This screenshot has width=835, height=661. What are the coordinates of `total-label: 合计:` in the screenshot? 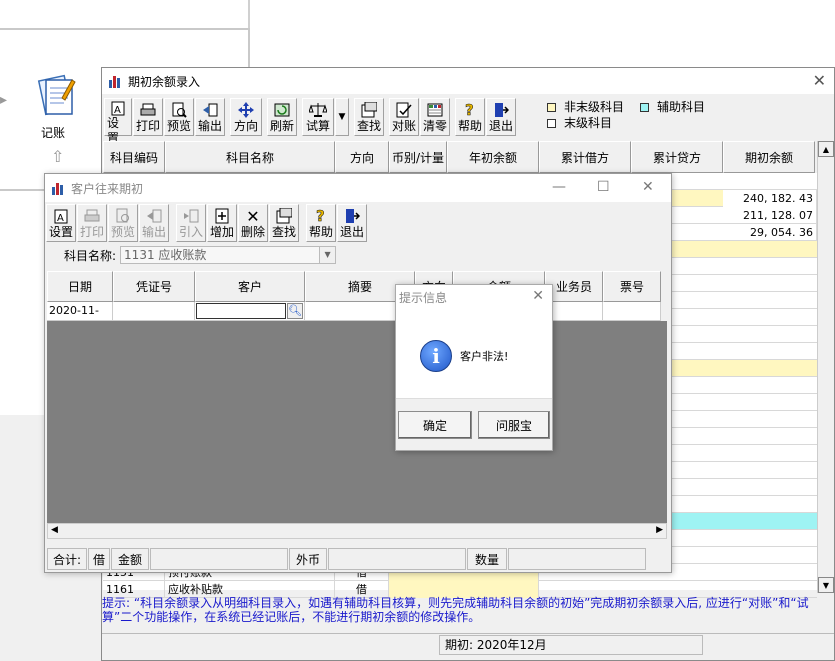 It's located at (67, 559).